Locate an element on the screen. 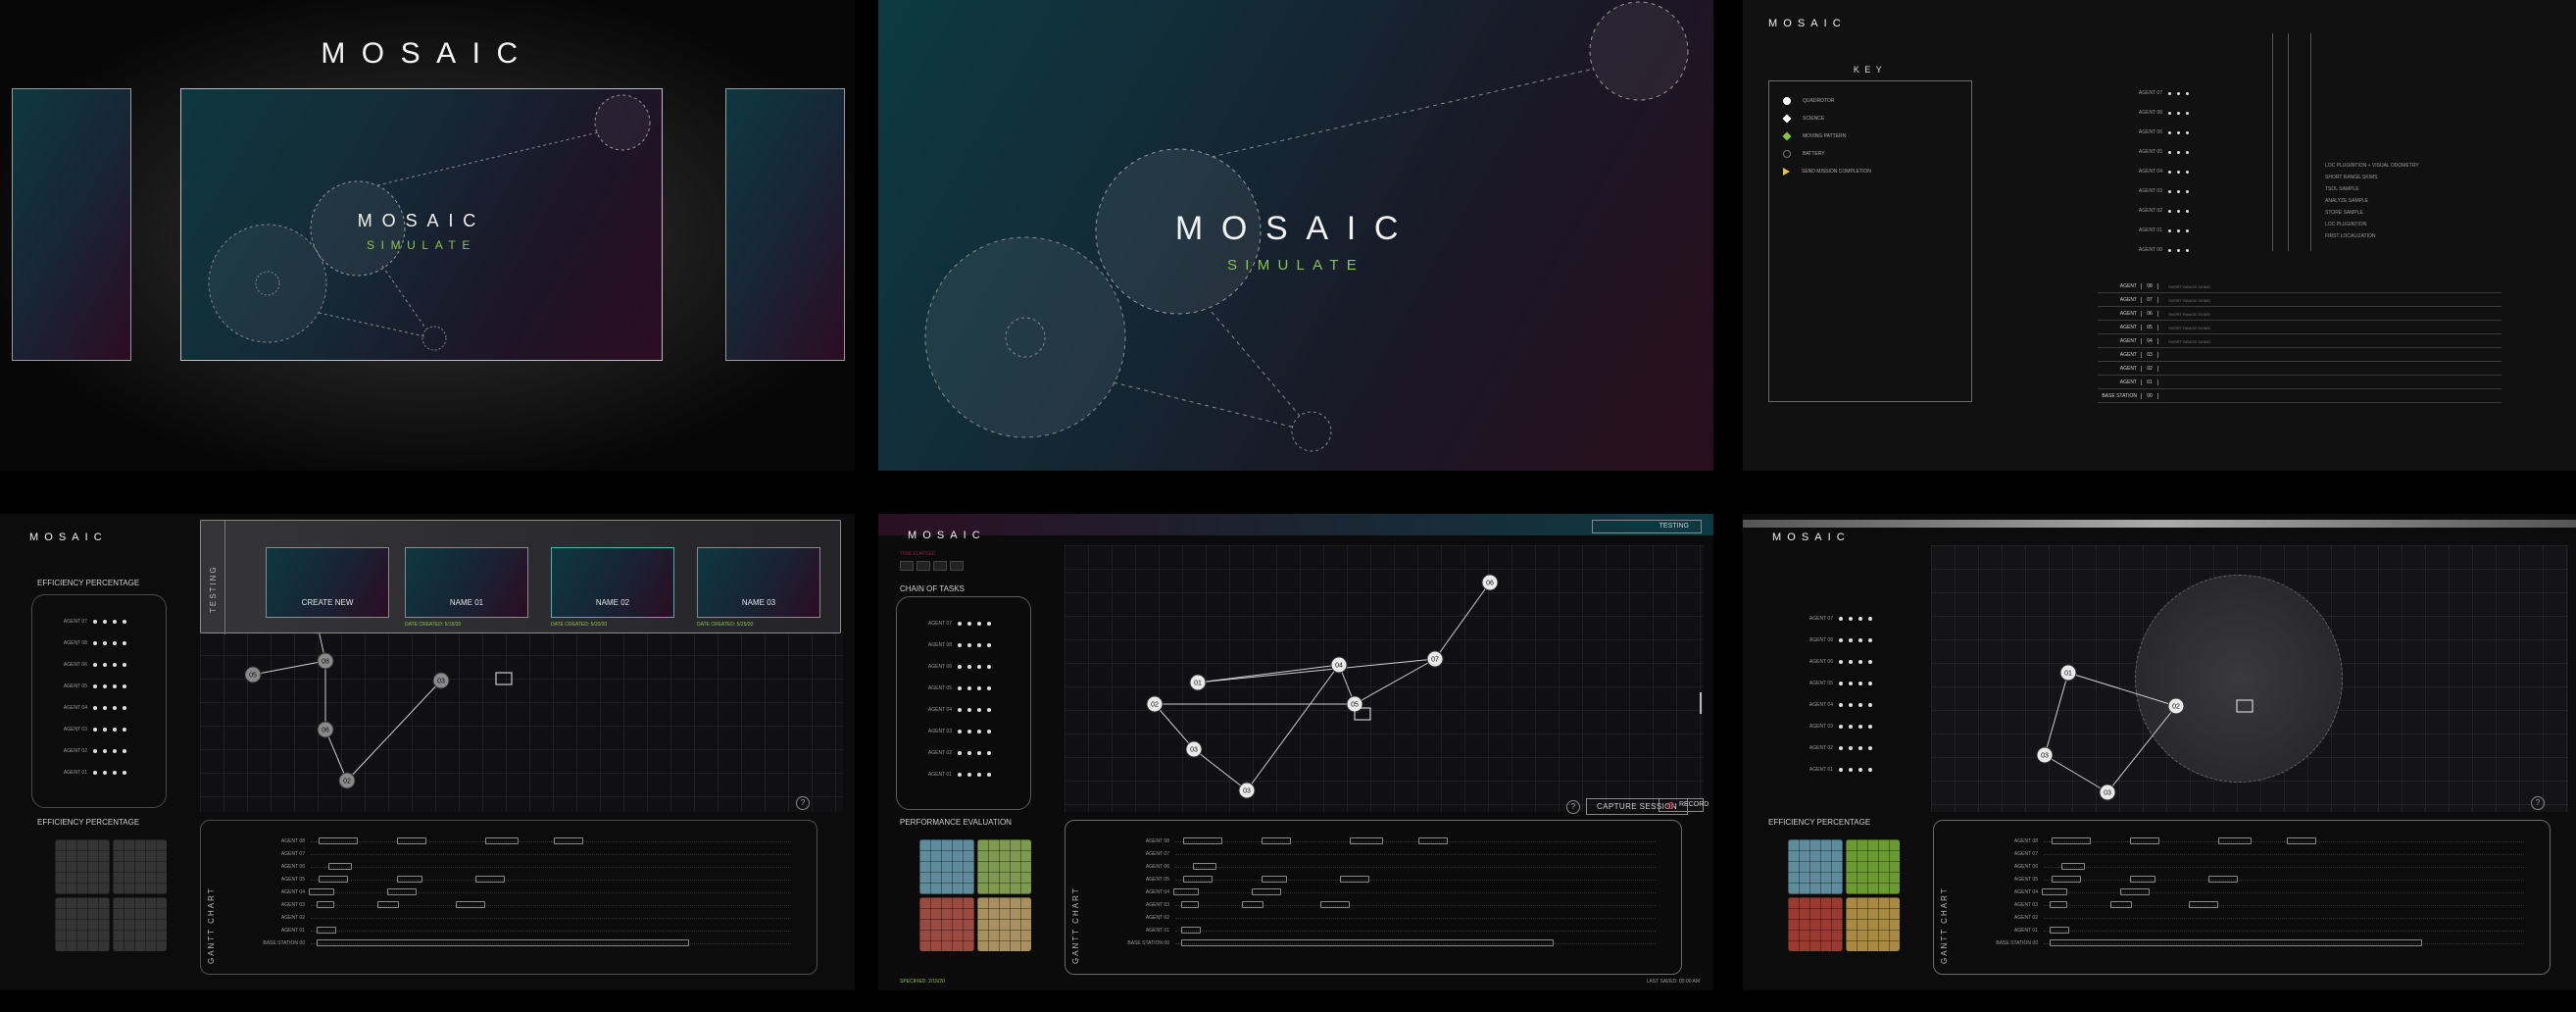 The height and width of the screenshot is (1012, 2576). table-row: AGENT 08 SHORT RANGE SKIMS is located at coordinates (2300, 287).